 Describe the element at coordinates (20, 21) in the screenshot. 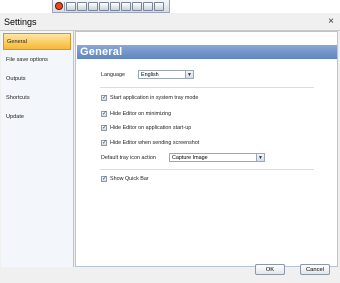

I see `window-title: Settings` at that location.